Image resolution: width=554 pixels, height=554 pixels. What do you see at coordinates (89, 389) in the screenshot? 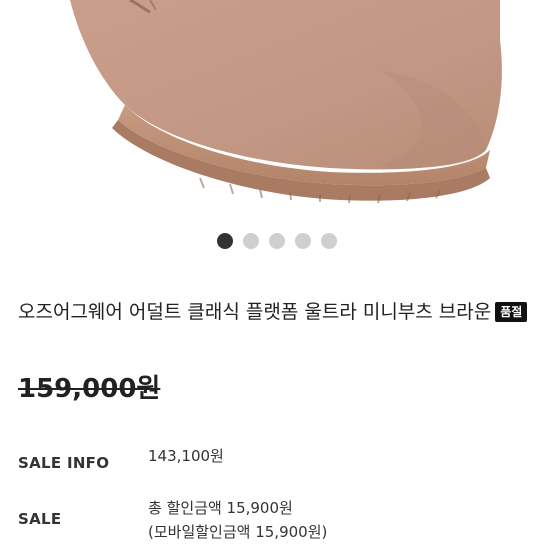
I see `original-price: 159,000원` at bounding box center [89, 389].